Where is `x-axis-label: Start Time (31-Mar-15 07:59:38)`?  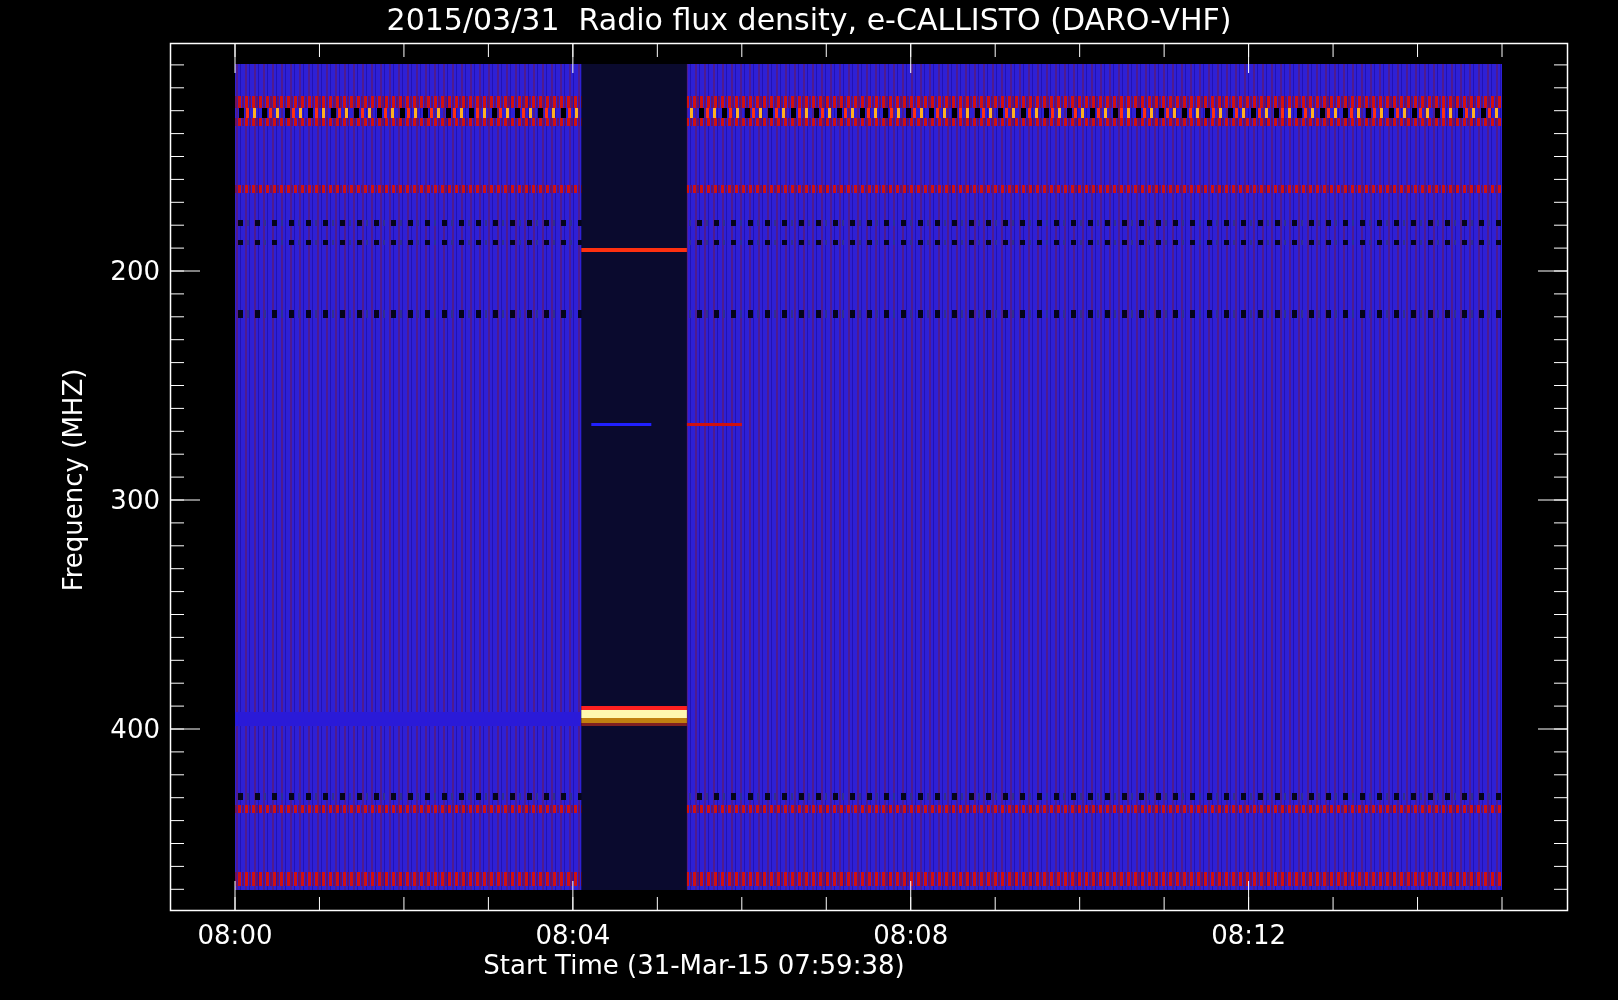
x-axis-label: Start Time (31-Mar-15 07:59:38) is located at coordinates (694, 965).